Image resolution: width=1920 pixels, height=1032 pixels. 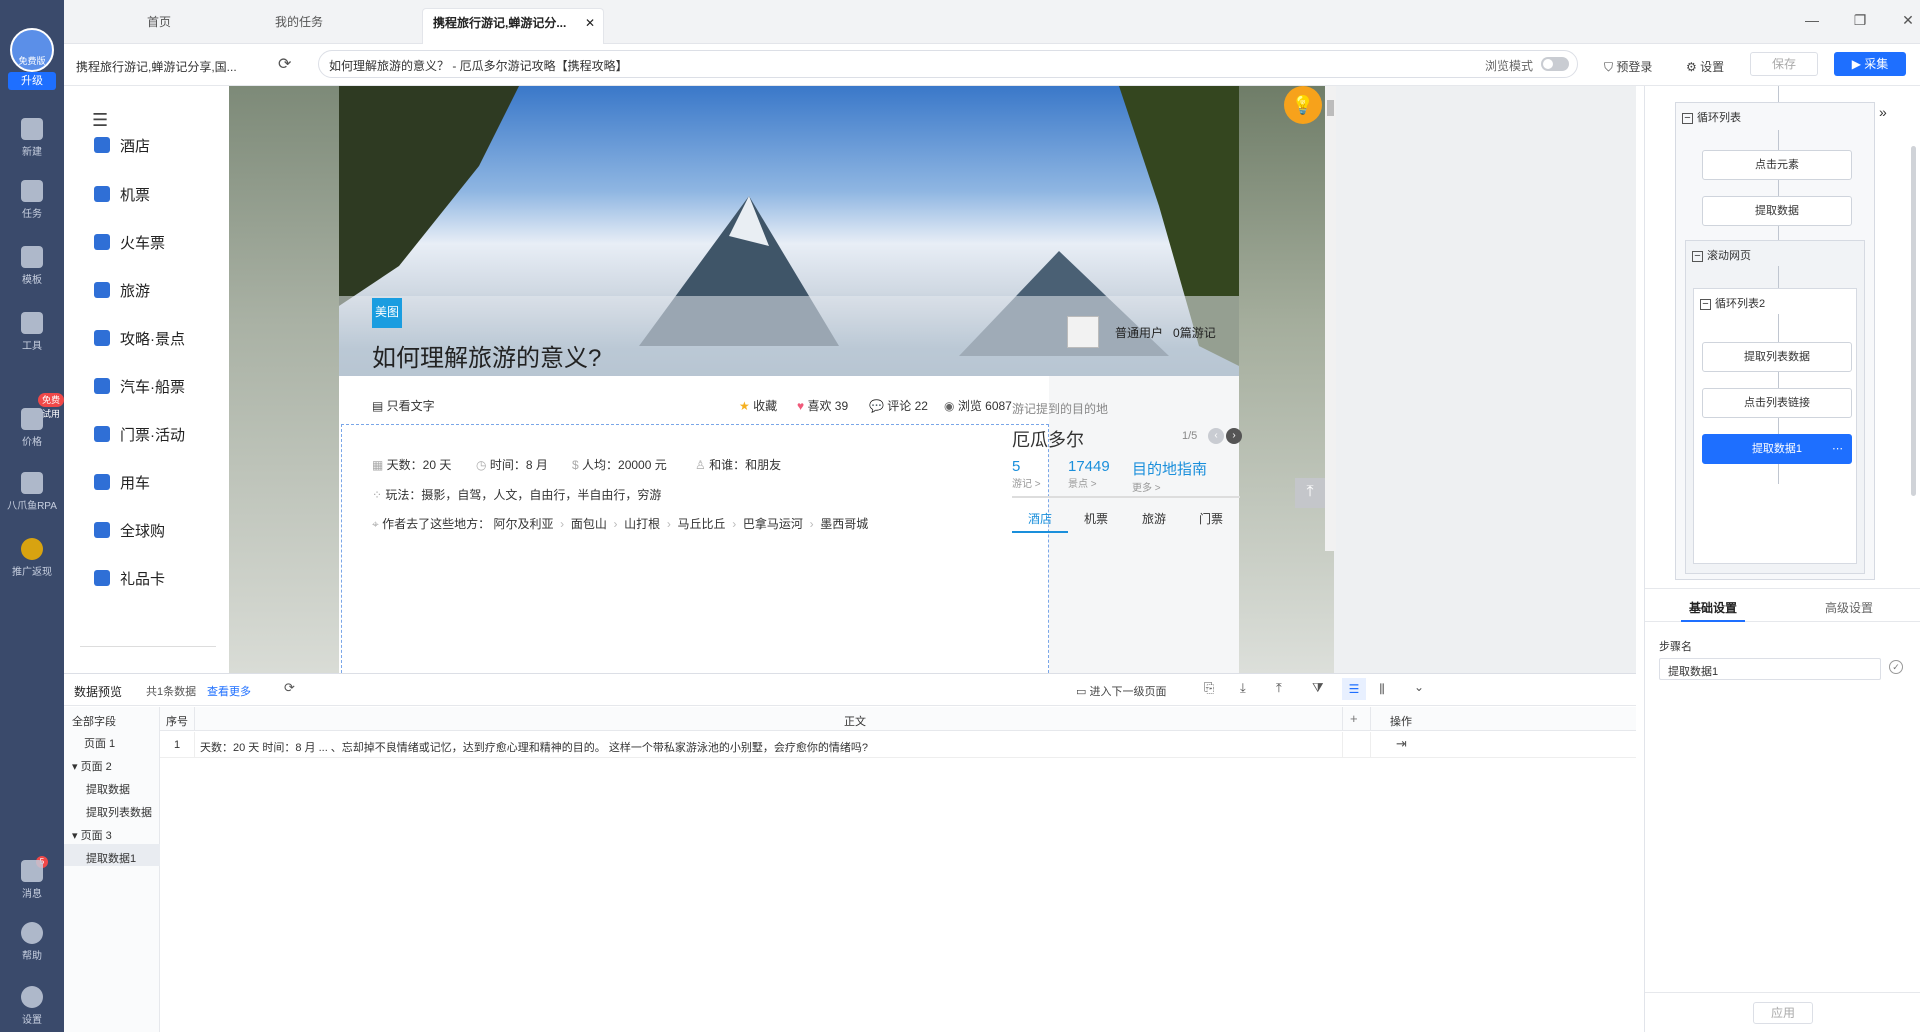 I want to click on step-name-input: 提取数据1, so click(x=1770, y=669).